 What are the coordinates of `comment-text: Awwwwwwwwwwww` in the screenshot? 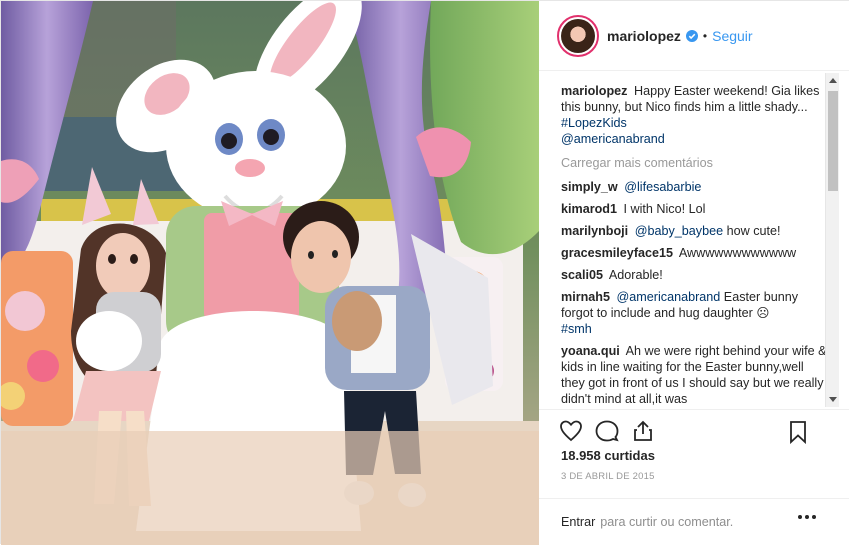 It's located at (737, 253).